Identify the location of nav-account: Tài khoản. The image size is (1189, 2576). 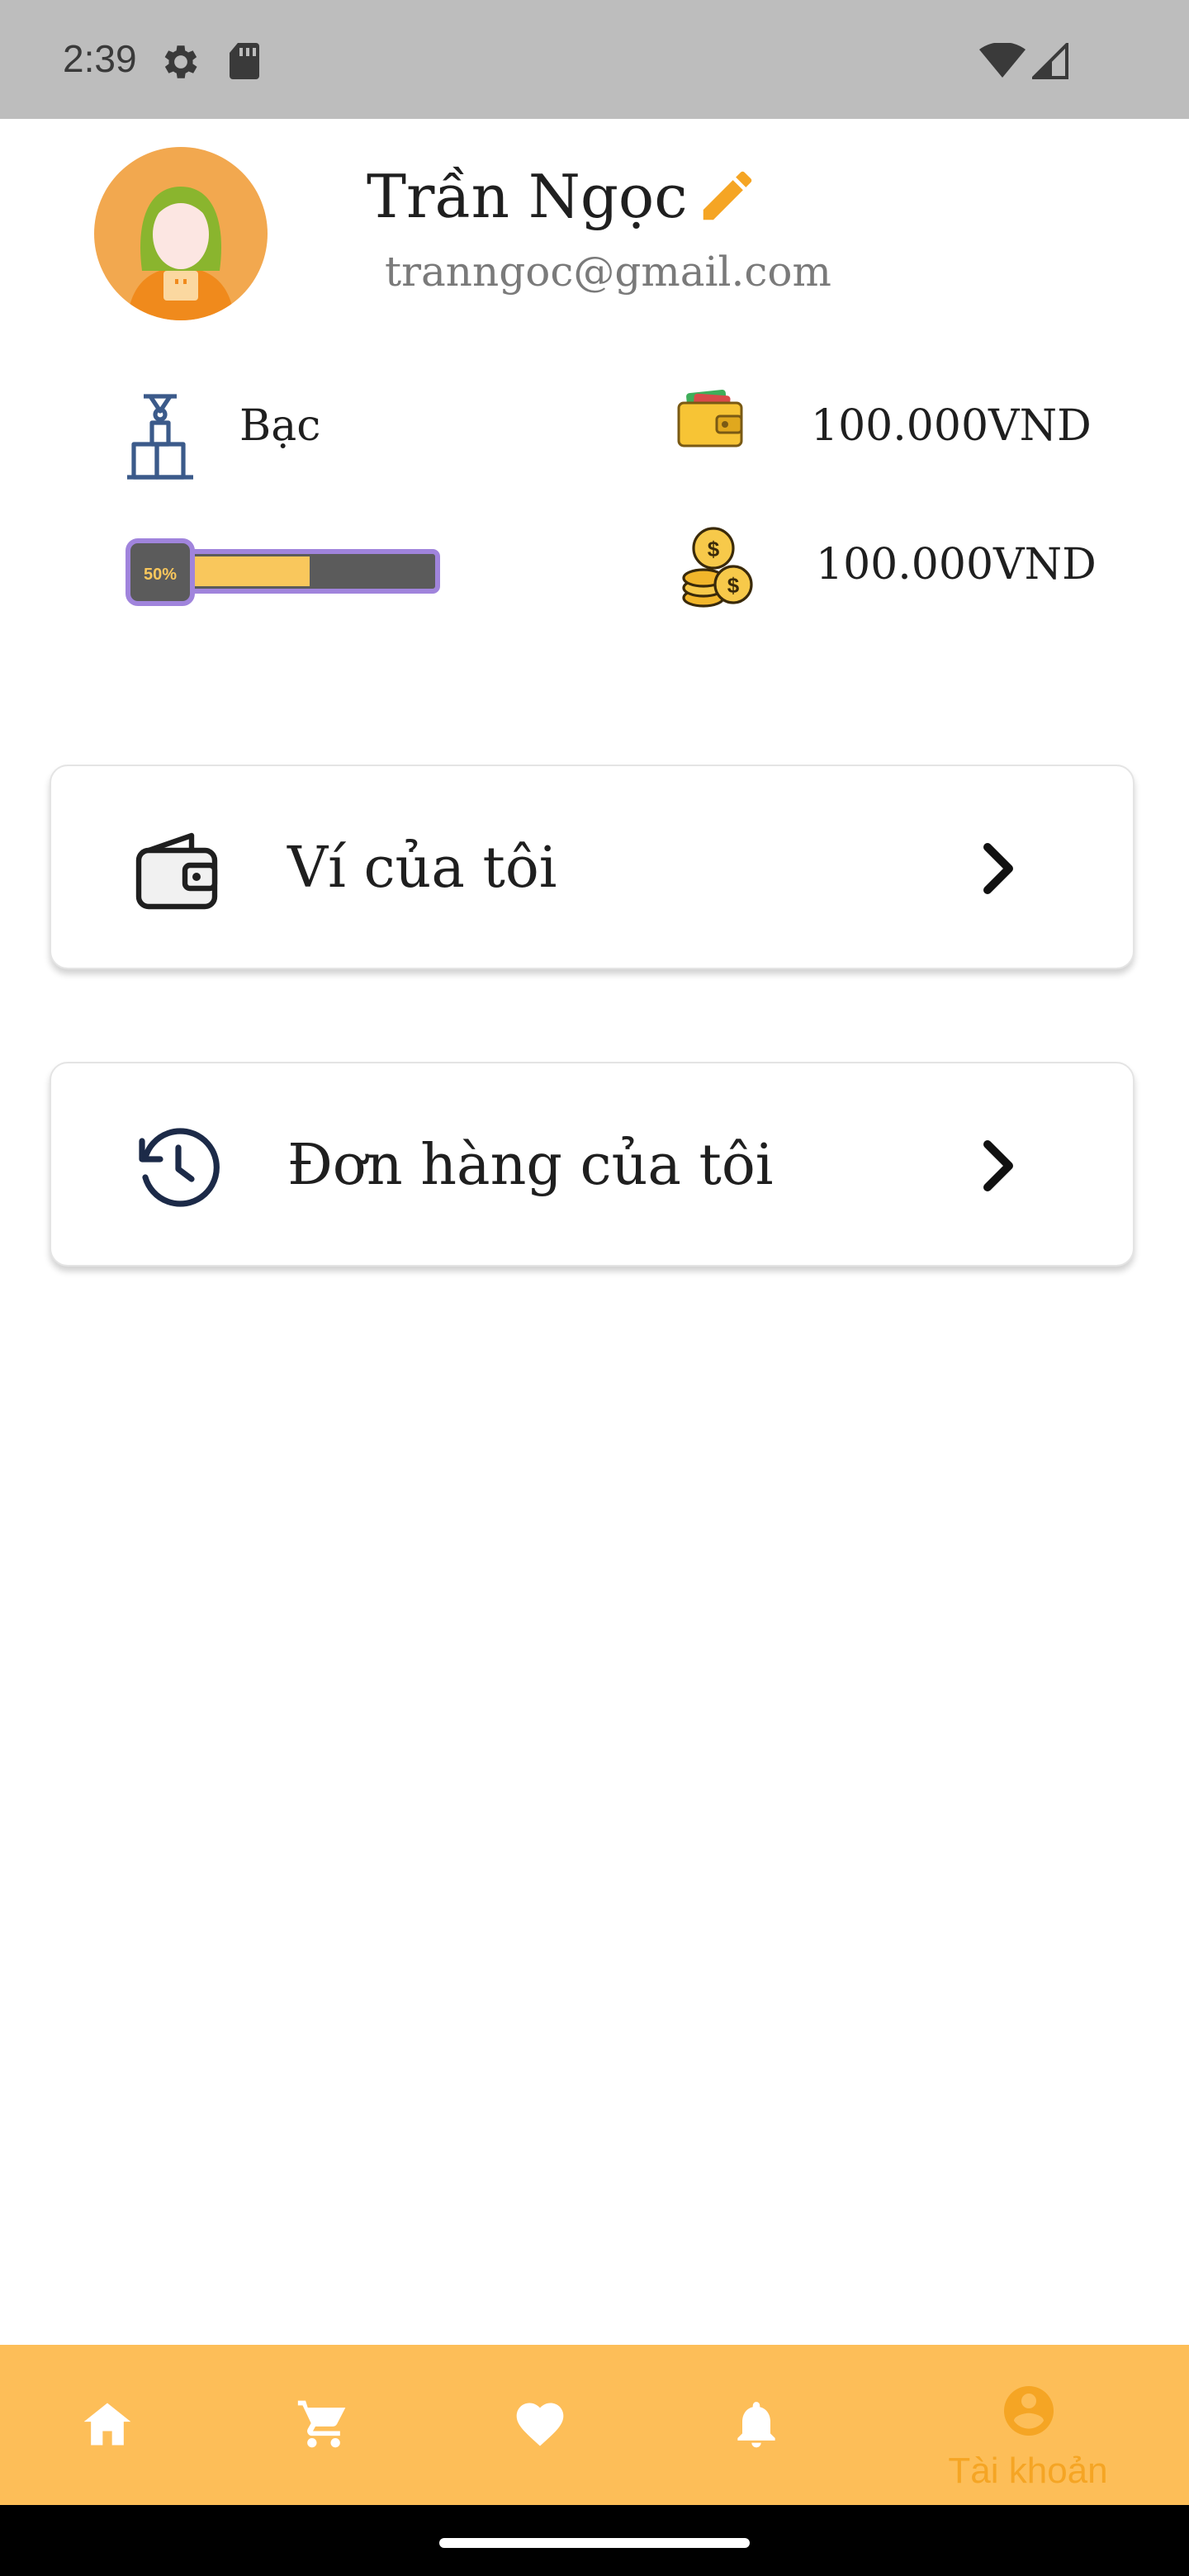
(1028, 2425).